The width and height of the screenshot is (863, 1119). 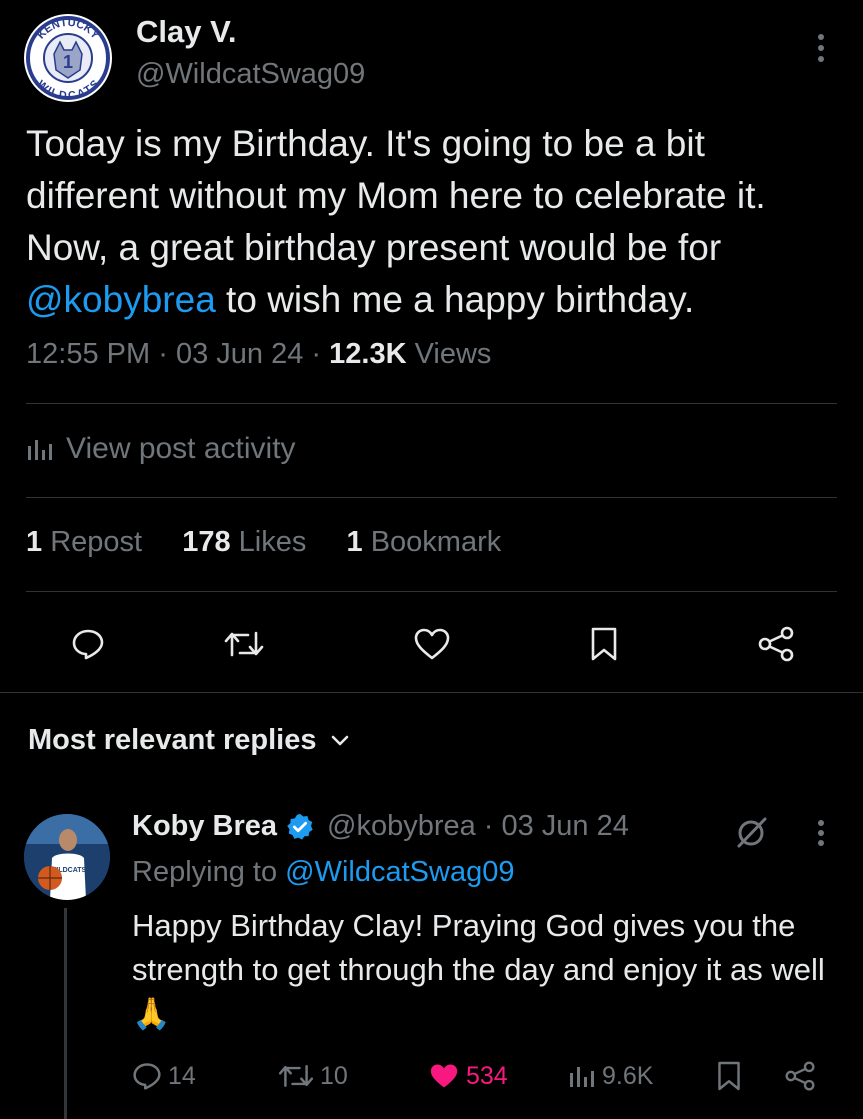 What do you see at coordinates (399, 872) in the screenshot?
I see `replying-to-handle-link: @WildcatSwag09` at bounding box center [399, 872].